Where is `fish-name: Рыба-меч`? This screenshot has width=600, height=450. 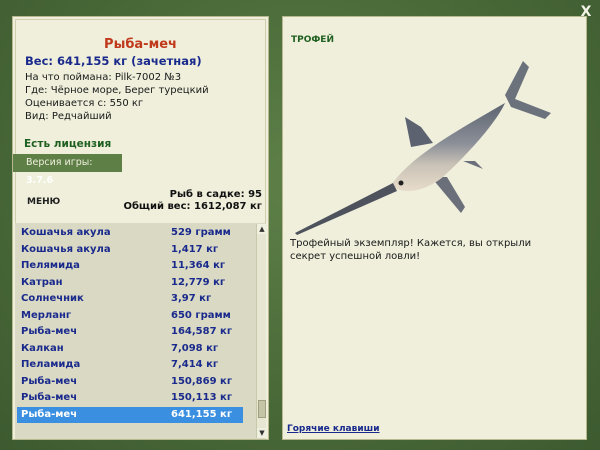
fish-name: Рыба-меч is located at coordinates (140, 44).